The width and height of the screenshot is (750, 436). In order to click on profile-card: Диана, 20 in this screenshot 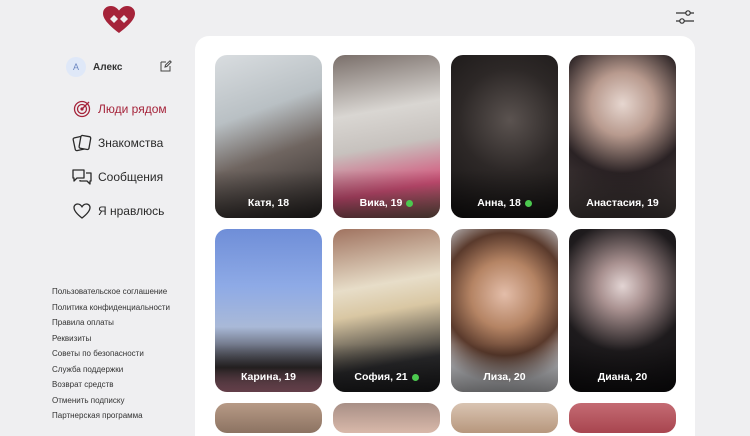, I will do `click(622, 310)`.